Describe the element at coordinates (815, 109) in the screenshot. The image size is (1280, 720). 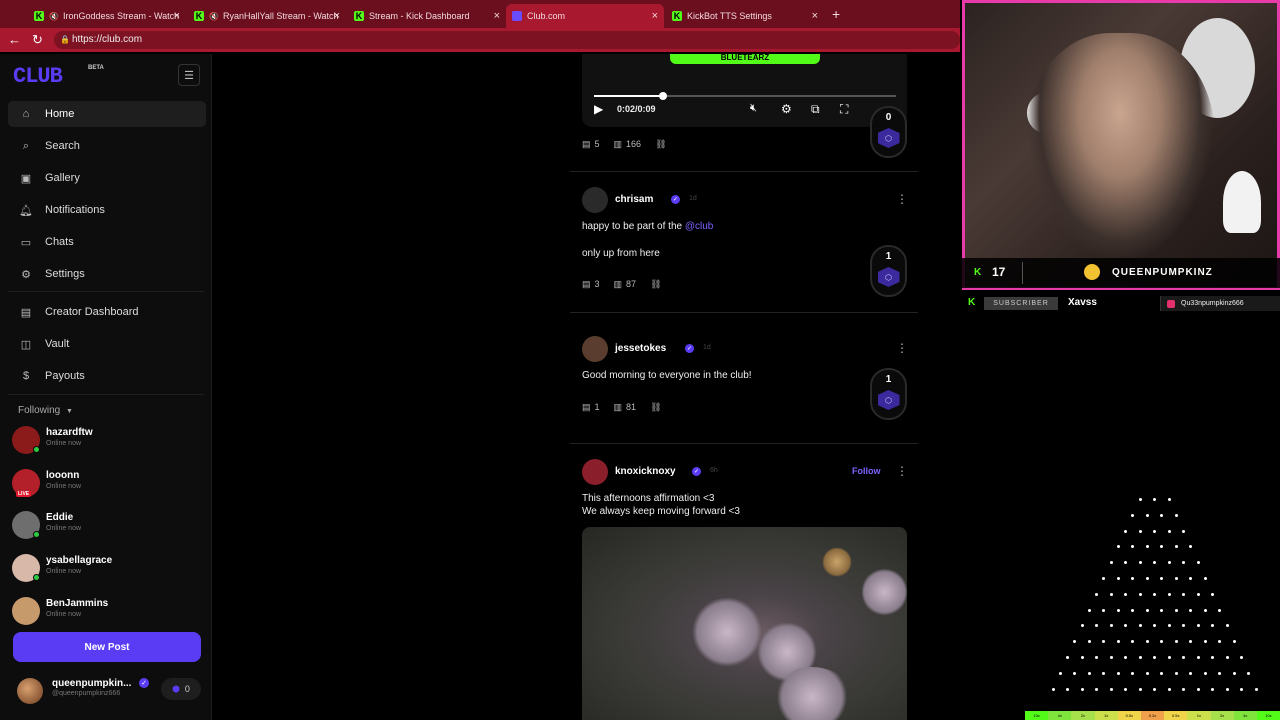
I see `pip-icon: ⧉` at that location.